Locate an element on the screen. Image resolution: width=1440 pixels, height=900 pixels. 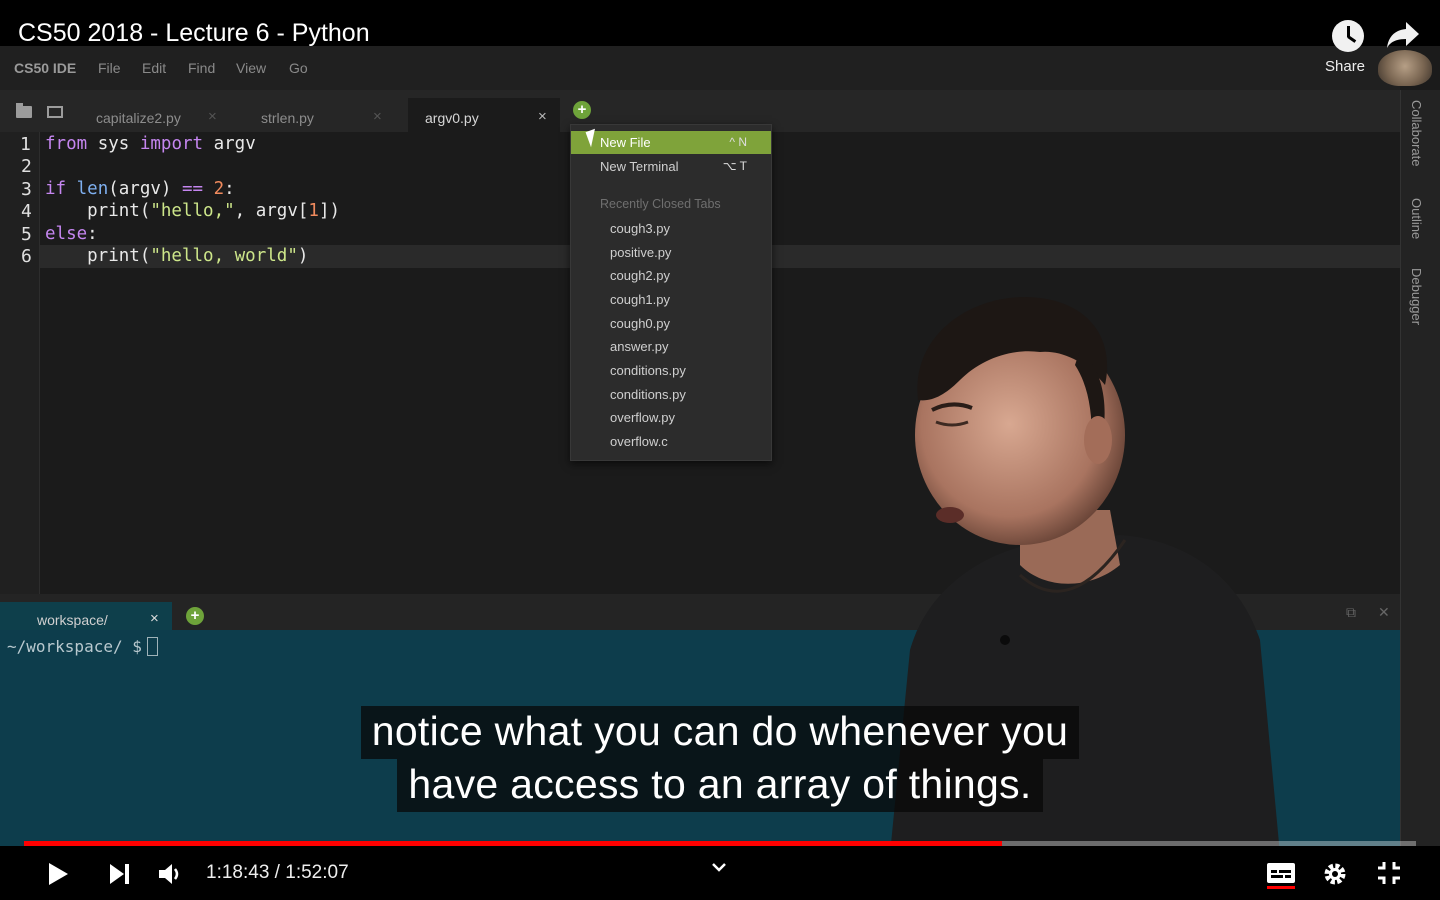
outline-tab: Outline is located at coordinates (1416, 218).